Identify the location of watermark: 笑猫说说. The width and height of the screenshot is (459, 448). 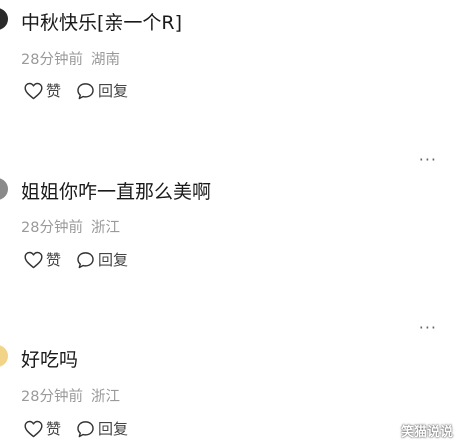
(426, 432).